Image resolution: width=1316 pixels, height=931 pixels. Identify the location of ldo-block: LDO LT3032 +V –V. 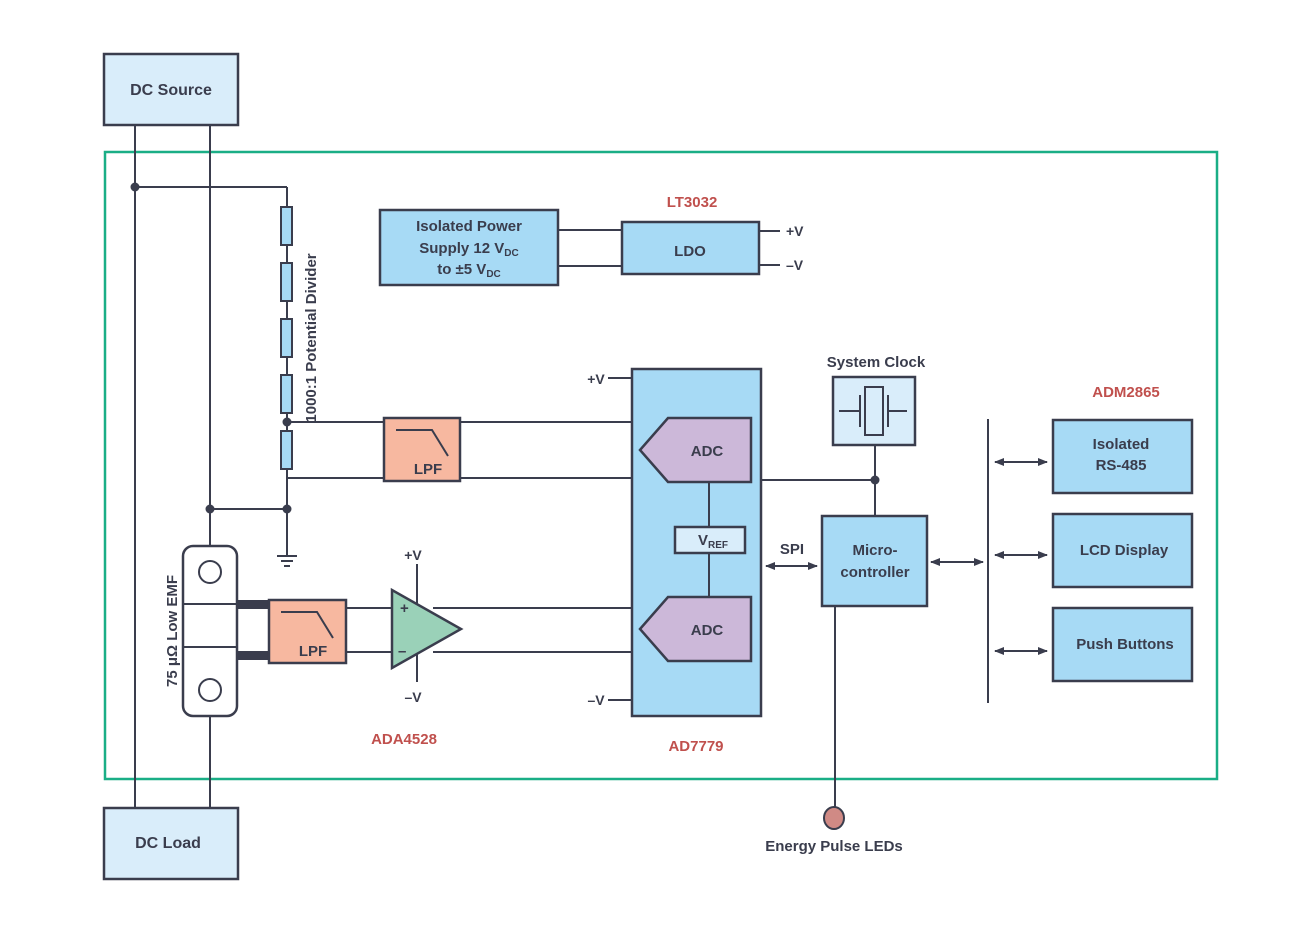
(712, 235).